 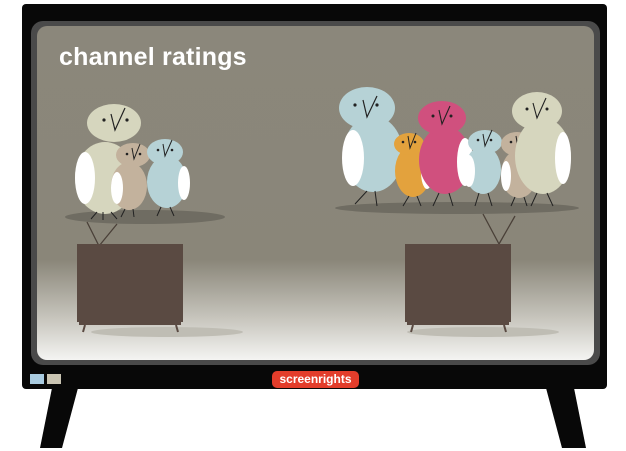 I want to click on right-tv-shadow, so click(x=483, y=332).